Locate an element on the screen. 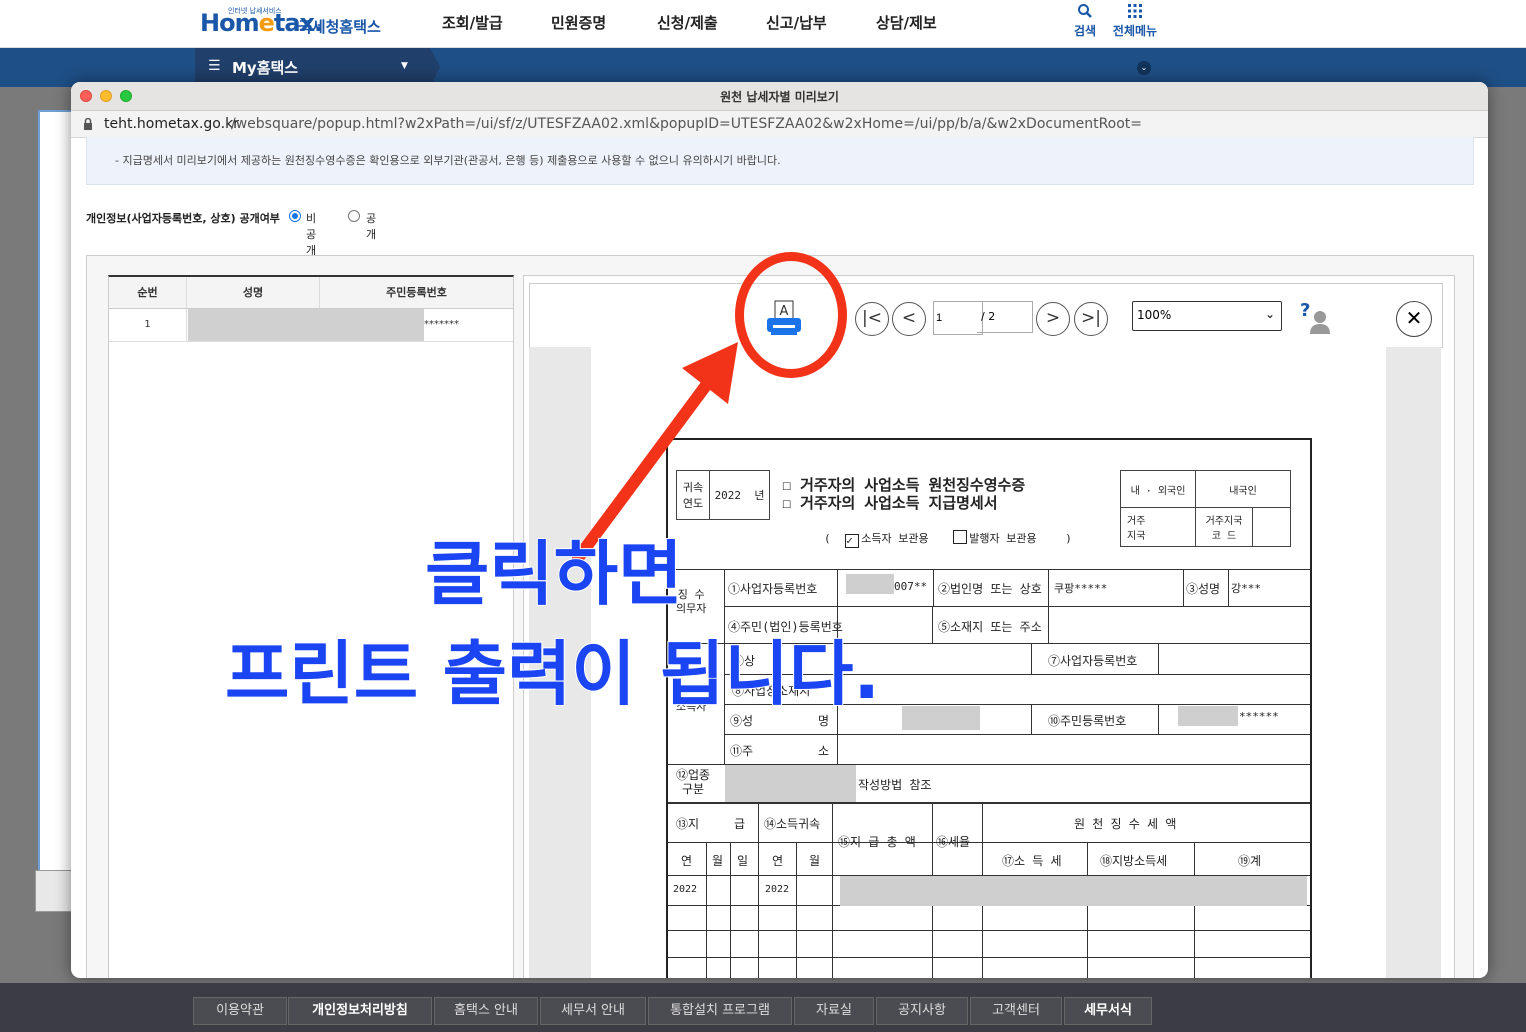 The width and height of the screenshot is (1526, 1032). privacy-radio-public is located at coordinates (354, 216).